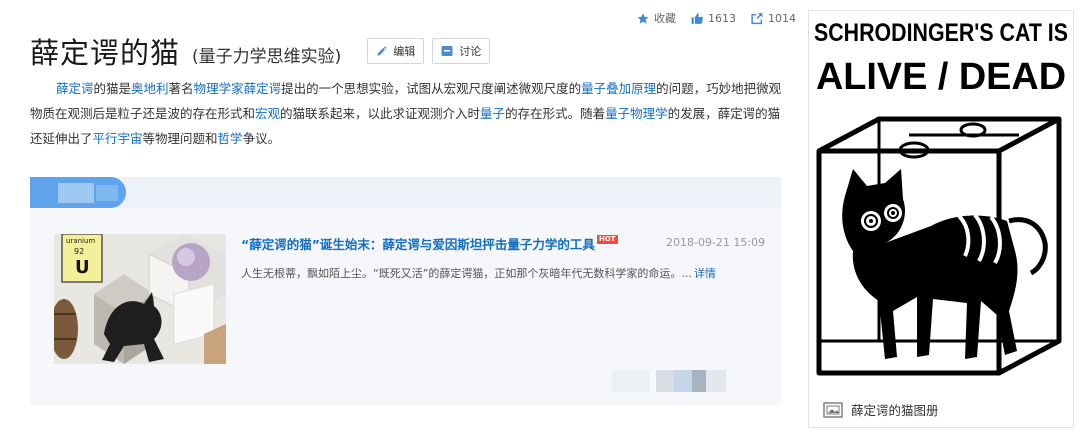  What do you see at coordinates (941, 77) in the screenshot?
I see `poster-line2: ALIVE / DEAD` at bounding box center [941, 77].